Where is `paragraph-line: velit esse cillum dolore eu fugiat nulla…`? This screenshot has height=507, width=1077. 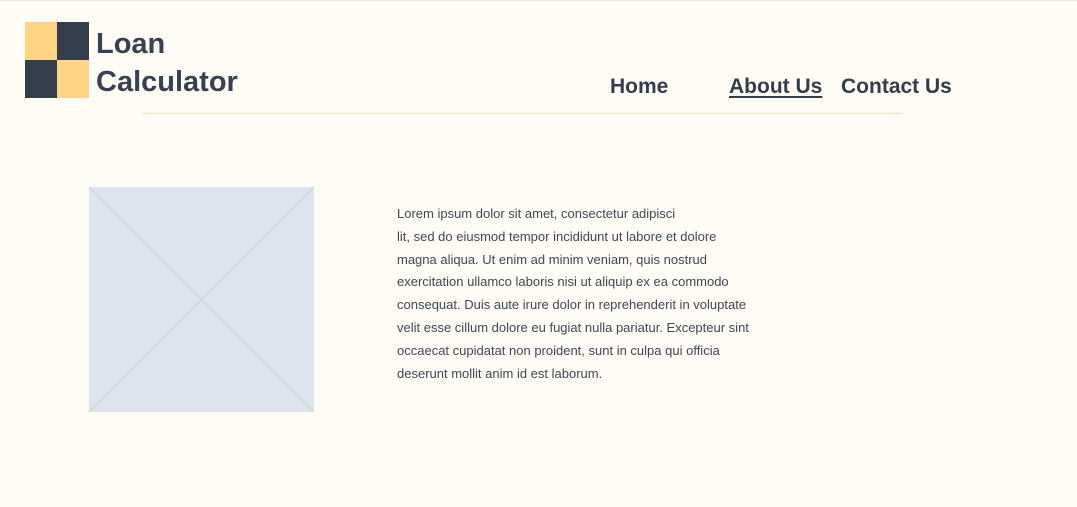 paragraph-line: velit esse cillum dolore eu fugiat nulla… is located at coordinates (573, 327).